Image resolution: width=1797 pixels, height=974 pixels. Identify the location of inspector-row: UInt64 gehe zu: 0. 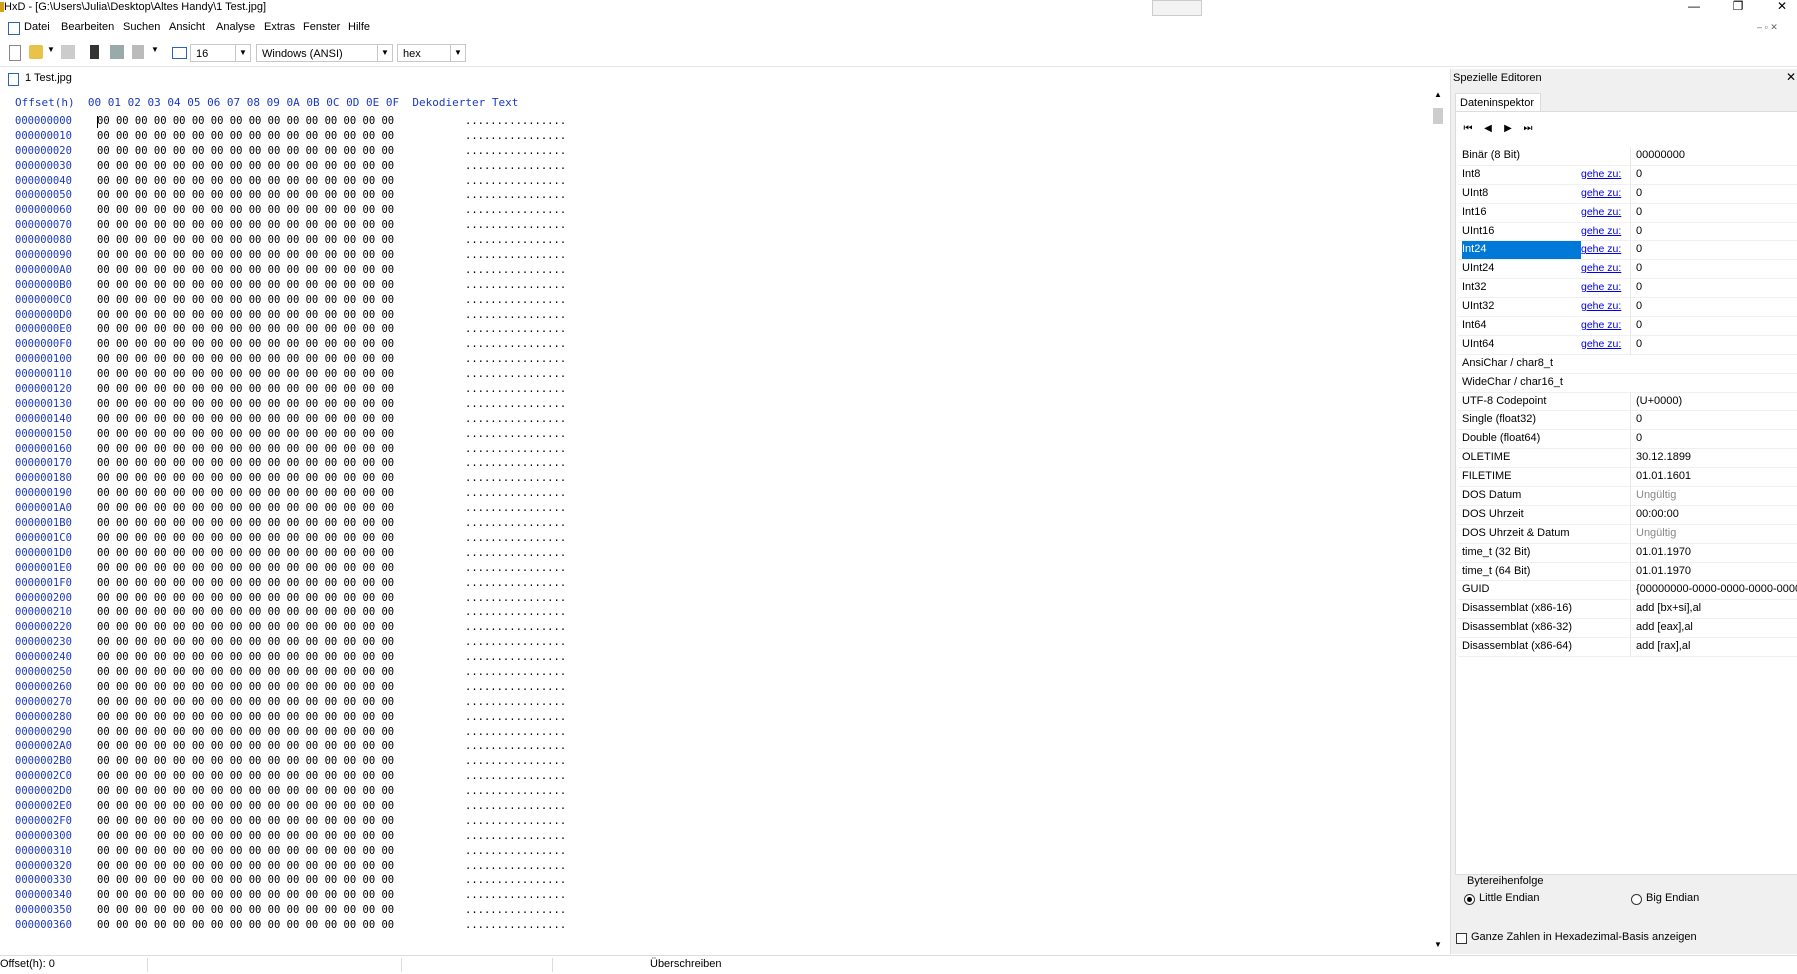
(1627, 345).